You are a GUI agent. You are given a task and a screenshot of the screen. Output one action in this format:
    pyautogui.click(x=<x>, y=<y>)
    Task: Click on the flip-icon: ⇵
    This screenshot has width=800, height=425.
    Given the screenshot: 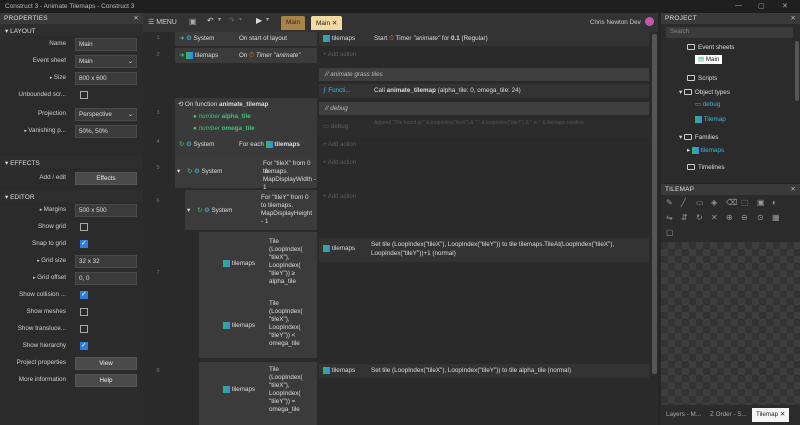 What is the action you would take?
    pyautogui.click(x=684, y=217)
    